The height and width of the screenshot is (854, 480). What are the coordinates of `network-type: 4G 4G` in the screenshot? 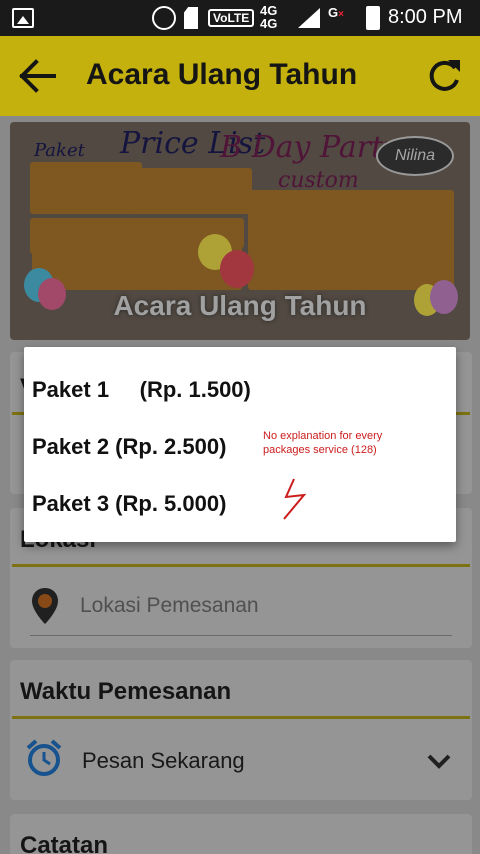 It's located at (268, 17).